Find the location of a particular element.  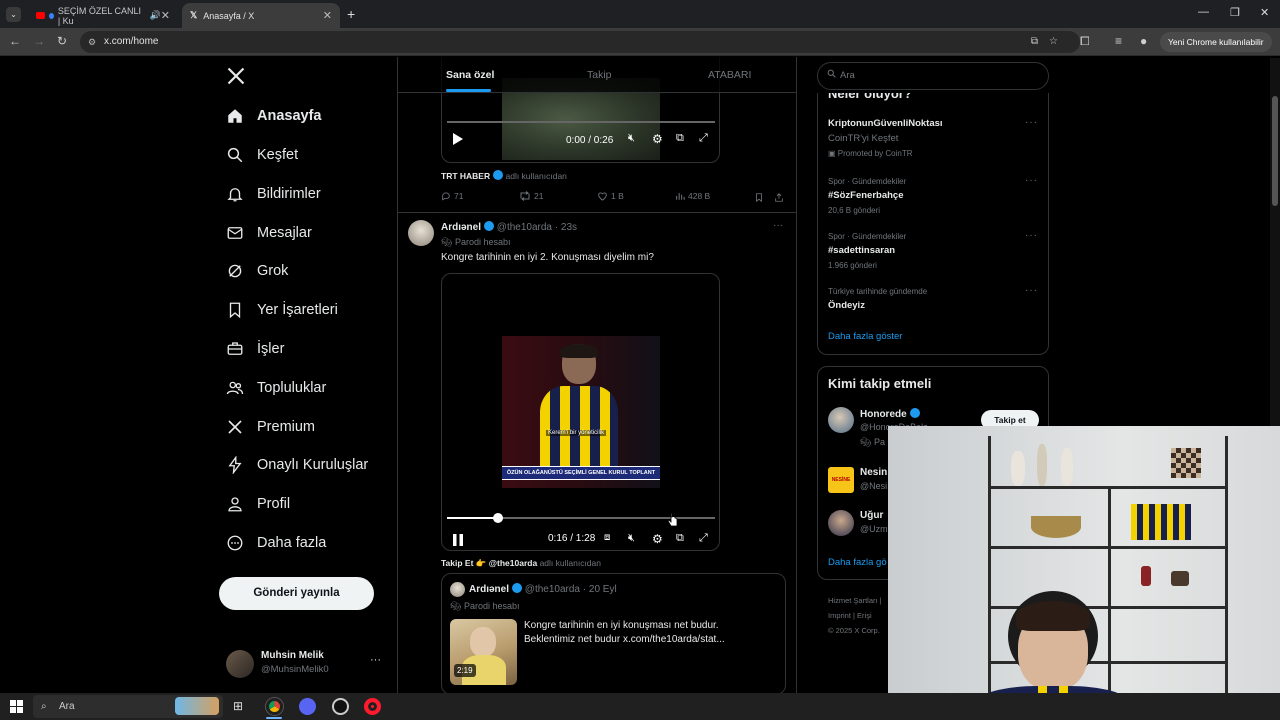

suggestion-name: Nesin is located at coordinates (873, 472).